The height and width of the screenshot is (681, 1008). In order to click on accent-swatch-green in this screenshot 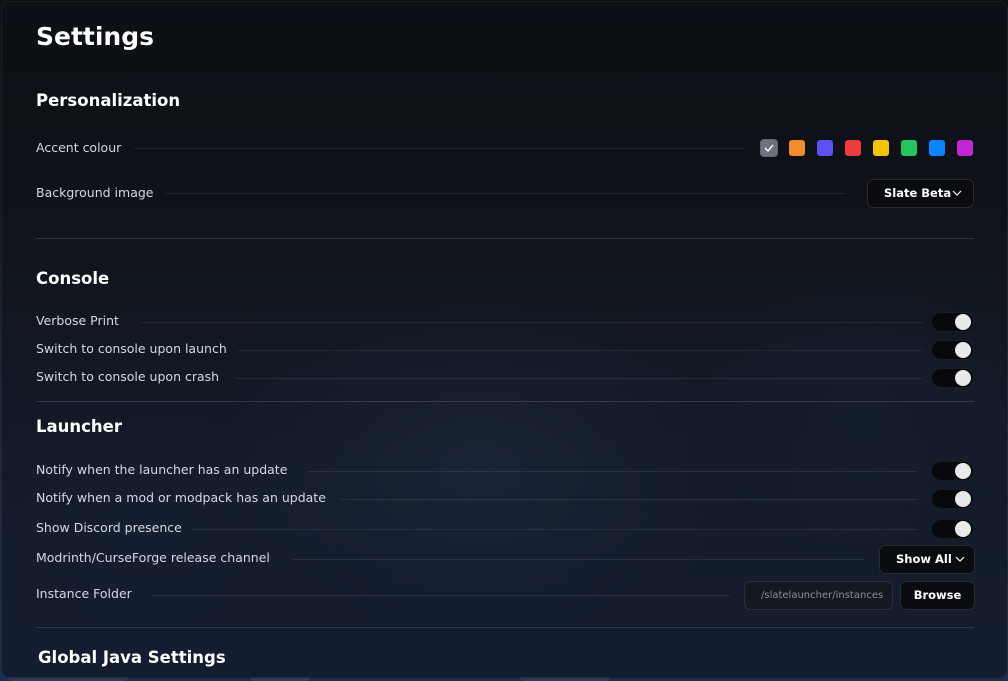, I will do `click(909, 148)`.